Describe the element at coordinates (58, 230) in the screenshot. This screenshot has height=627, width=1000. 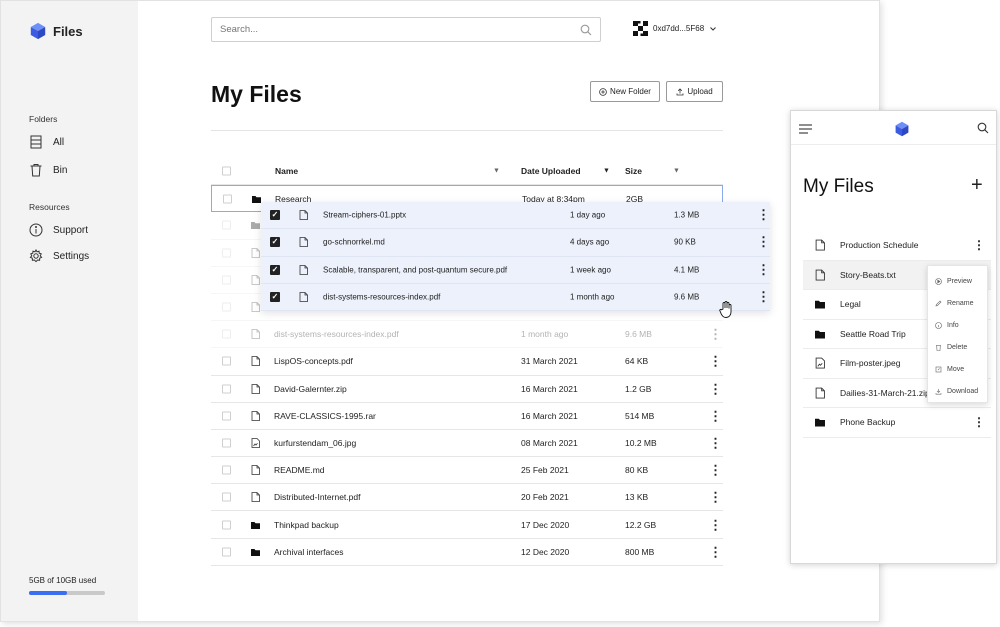
I see `sidebar-item-support: Support` at that location.